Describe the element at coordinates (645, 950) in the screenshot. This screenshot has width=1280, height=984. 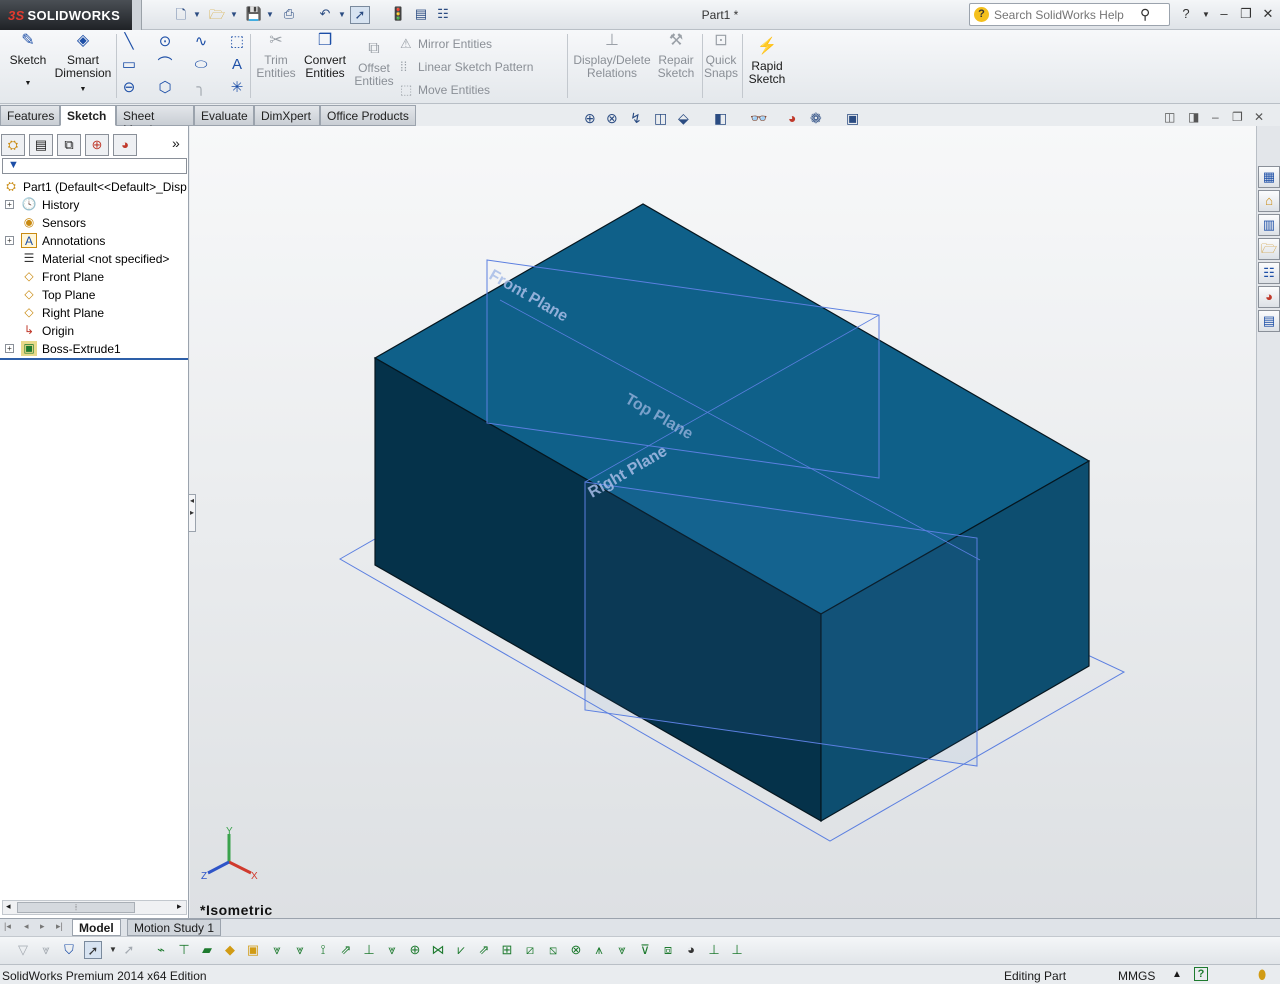
I see `filter-dowel-pin-icon: ⊽` at that location.